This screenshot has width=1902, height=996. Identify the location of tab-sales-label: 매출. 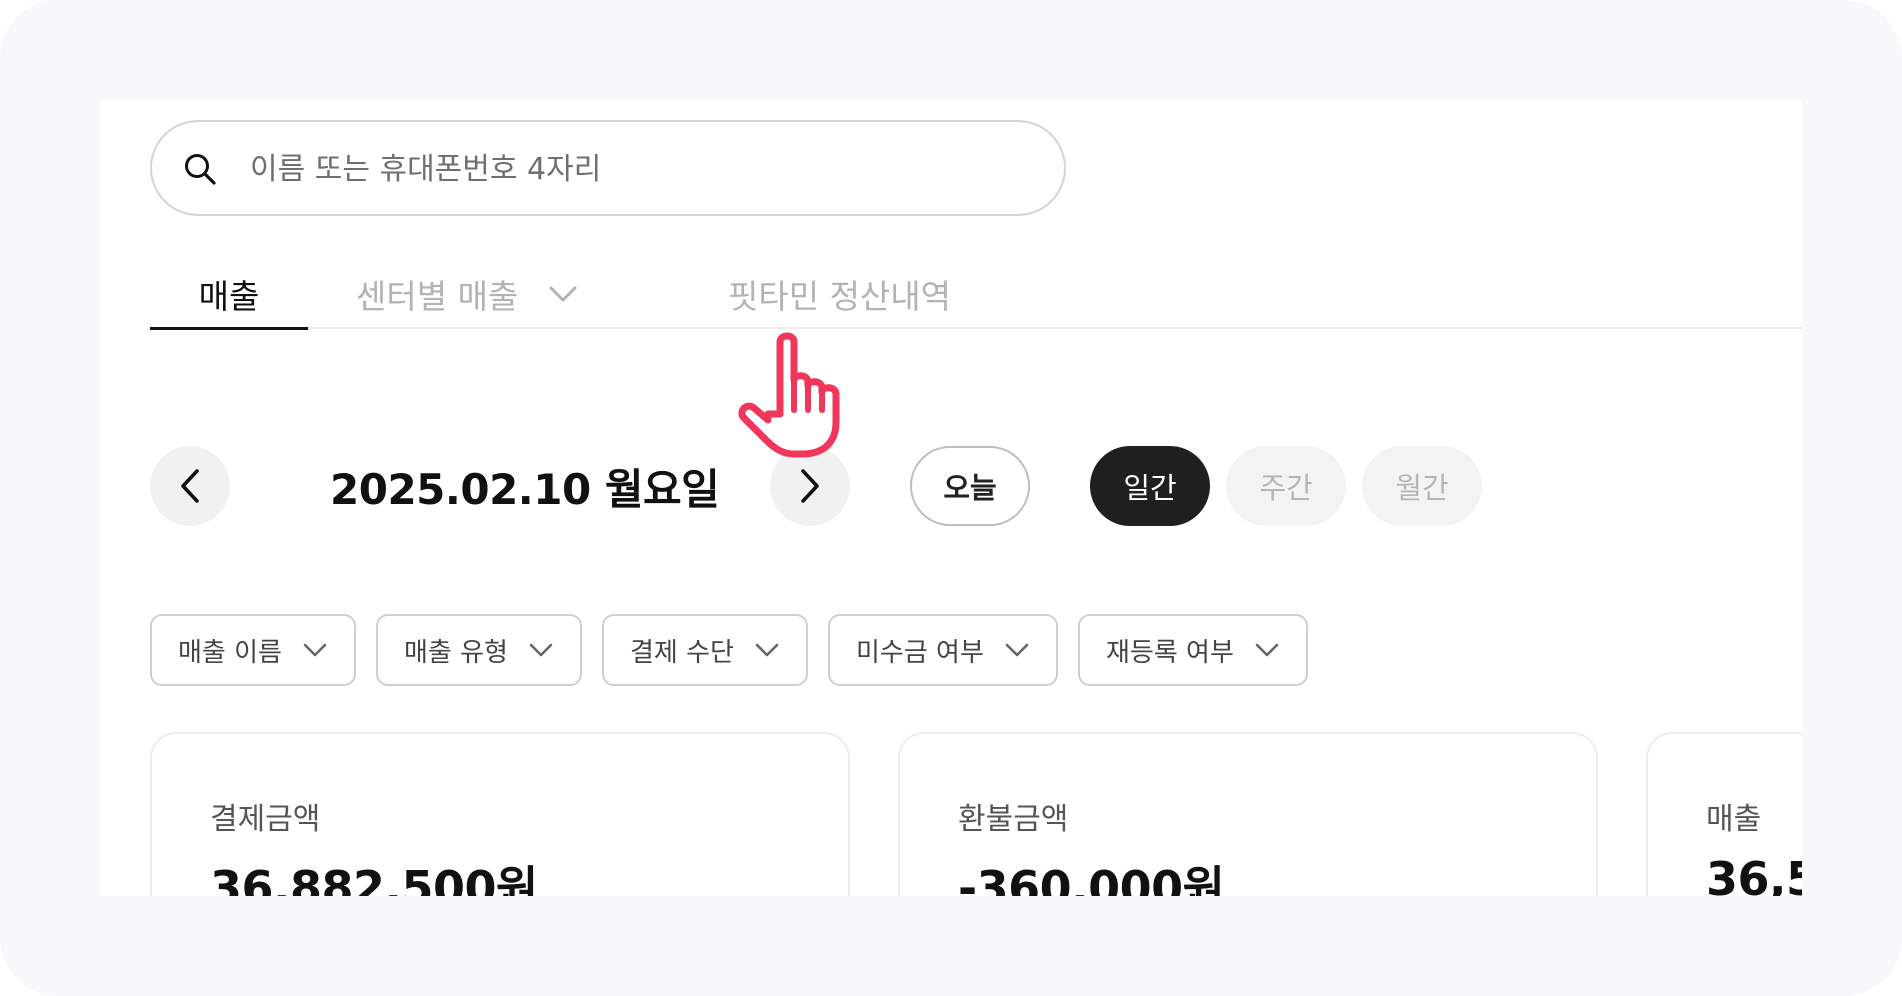
(229, 296).